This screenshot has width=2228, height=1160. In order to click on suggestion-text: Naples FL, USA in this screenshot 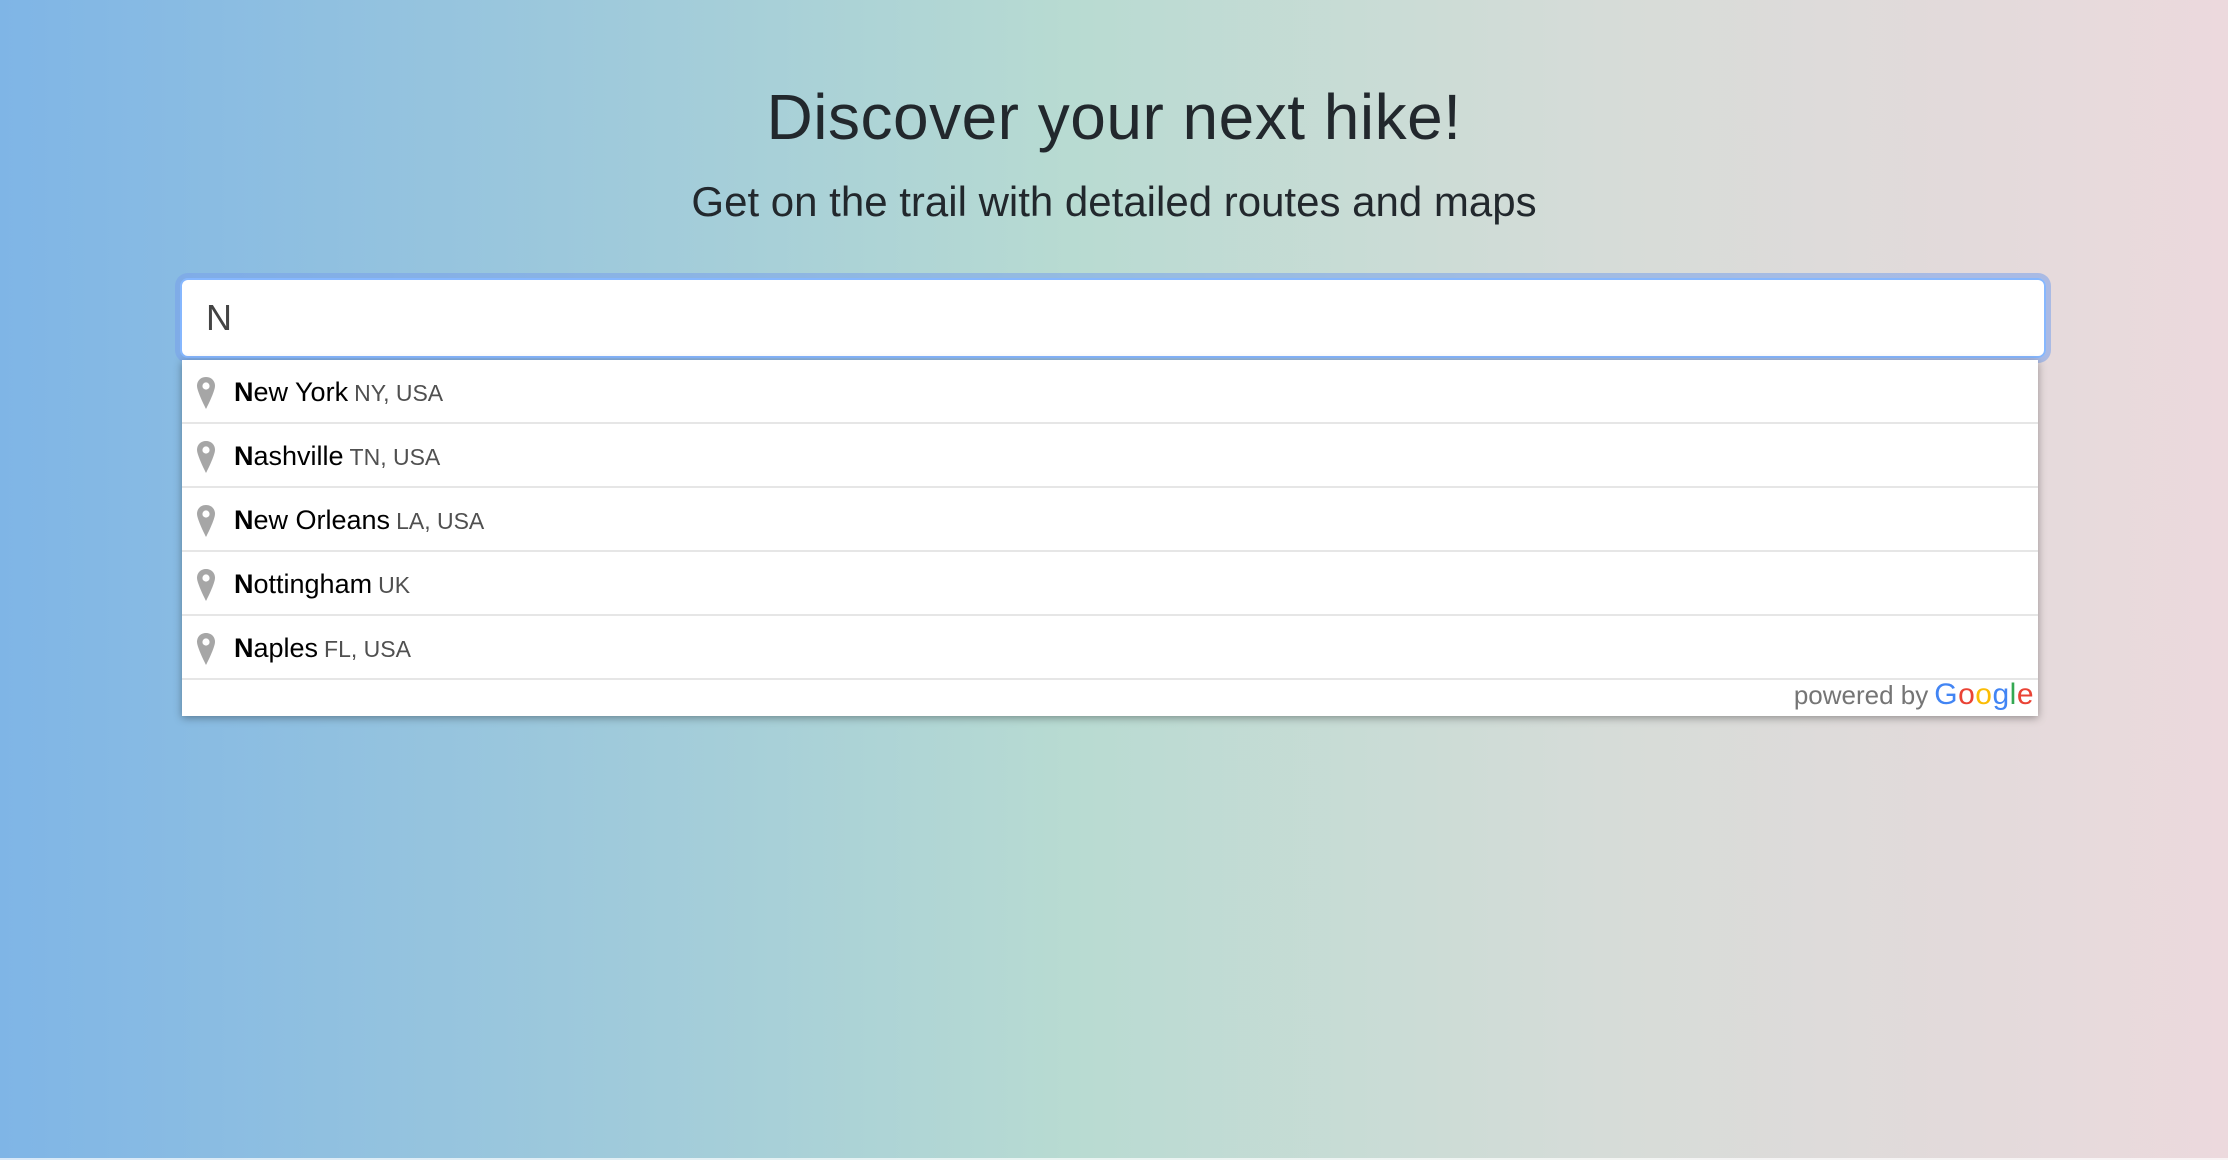, I will do `click(322, 648)`.